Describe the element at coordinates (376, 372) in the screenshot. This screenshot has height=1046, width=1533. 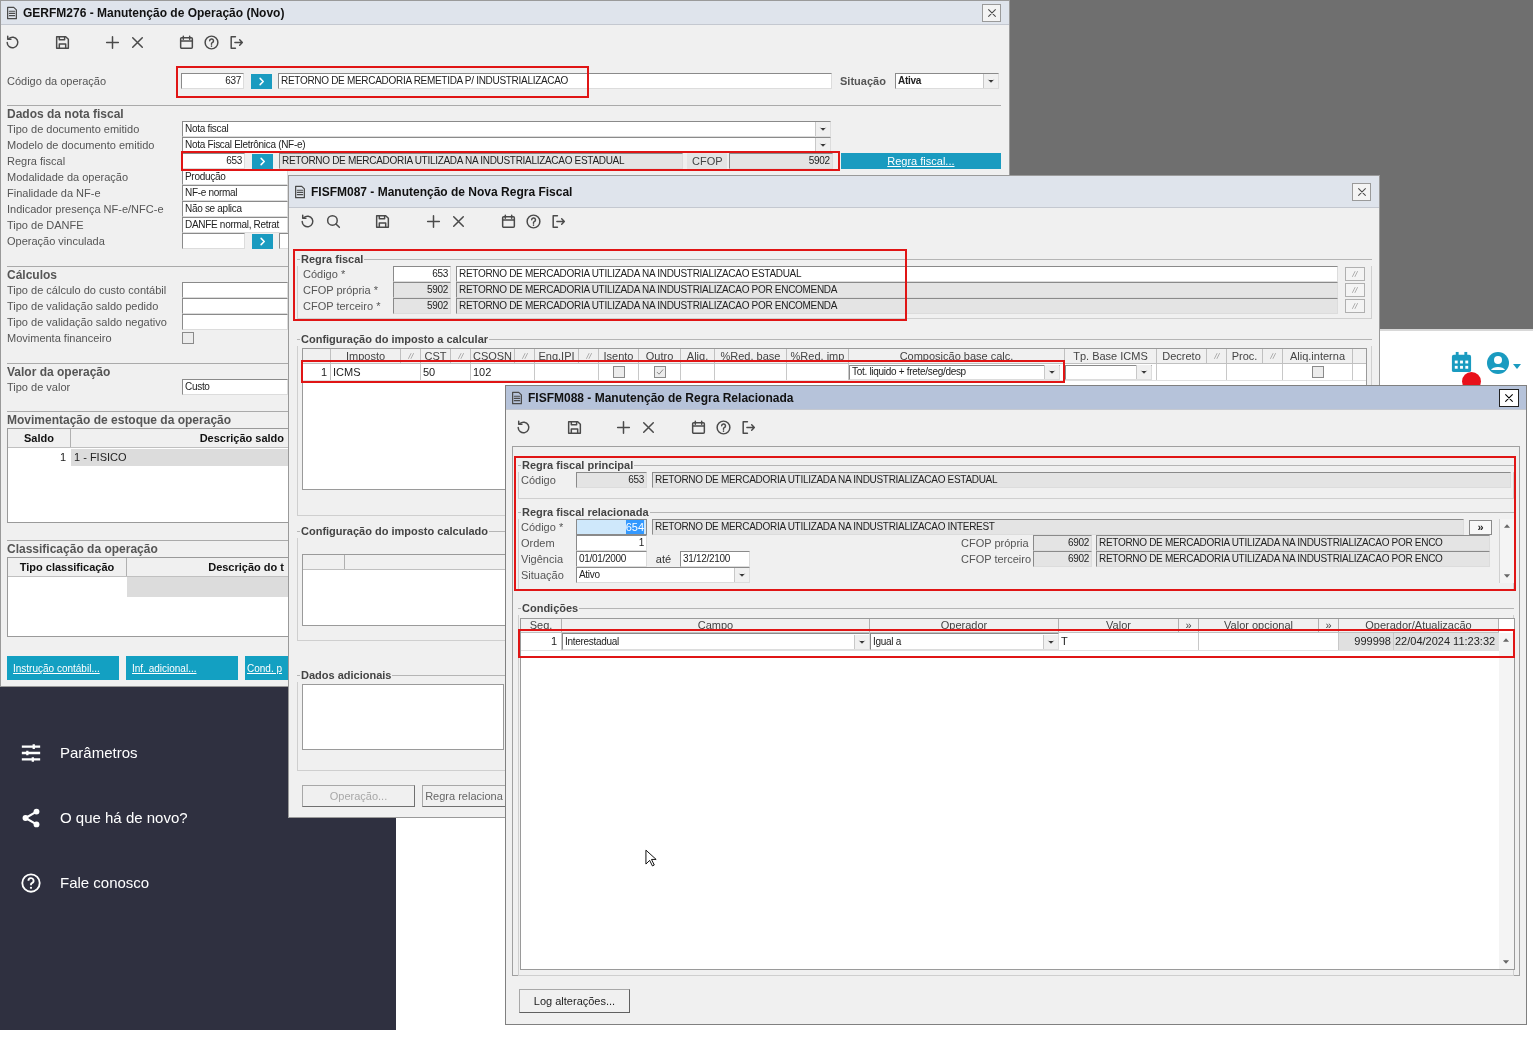
I see `table-cell: ICMS` at that location.